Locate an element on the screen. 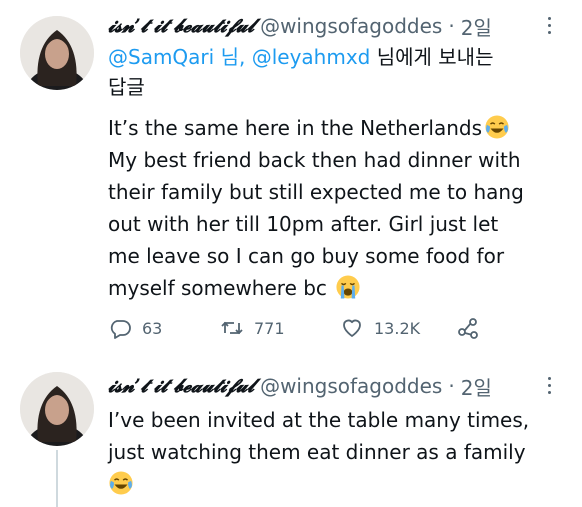 This screenshot has height=507, width=582. tweet-line-text: myself somewhere bc is located at coordinates (217, 288).